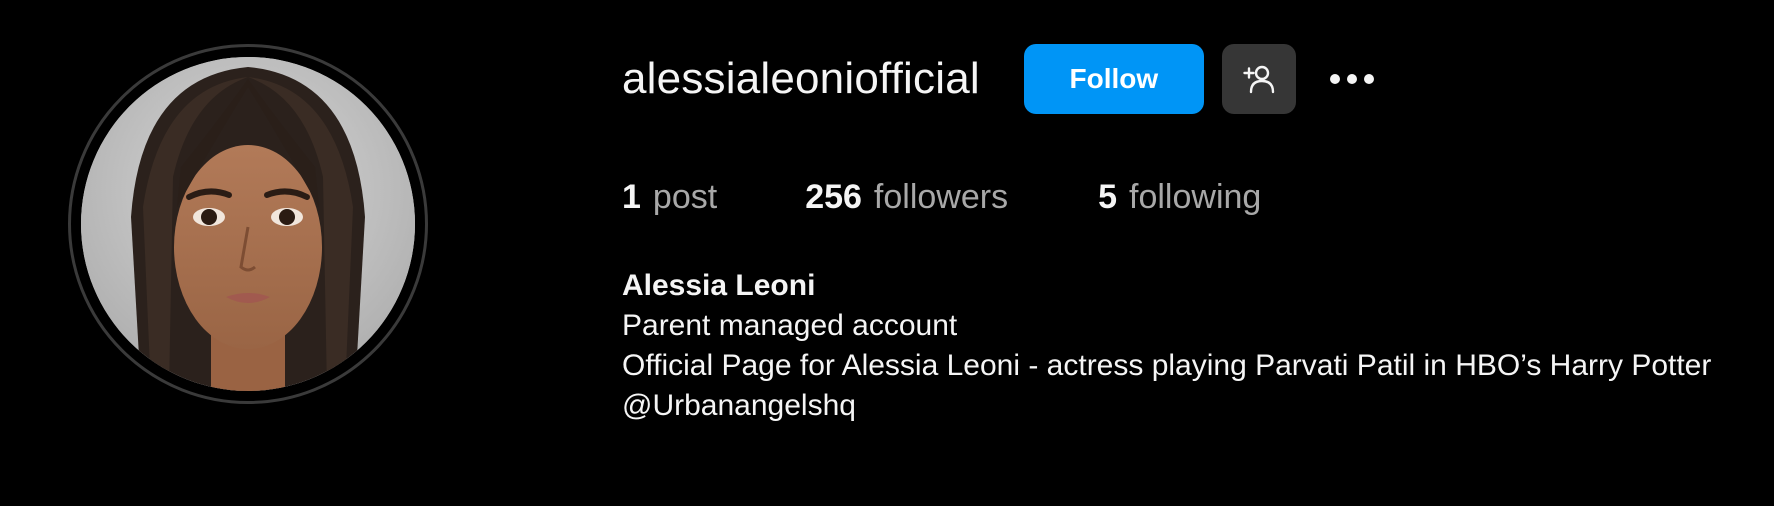  I want to click on add-person-icon, so click(1259, 79).